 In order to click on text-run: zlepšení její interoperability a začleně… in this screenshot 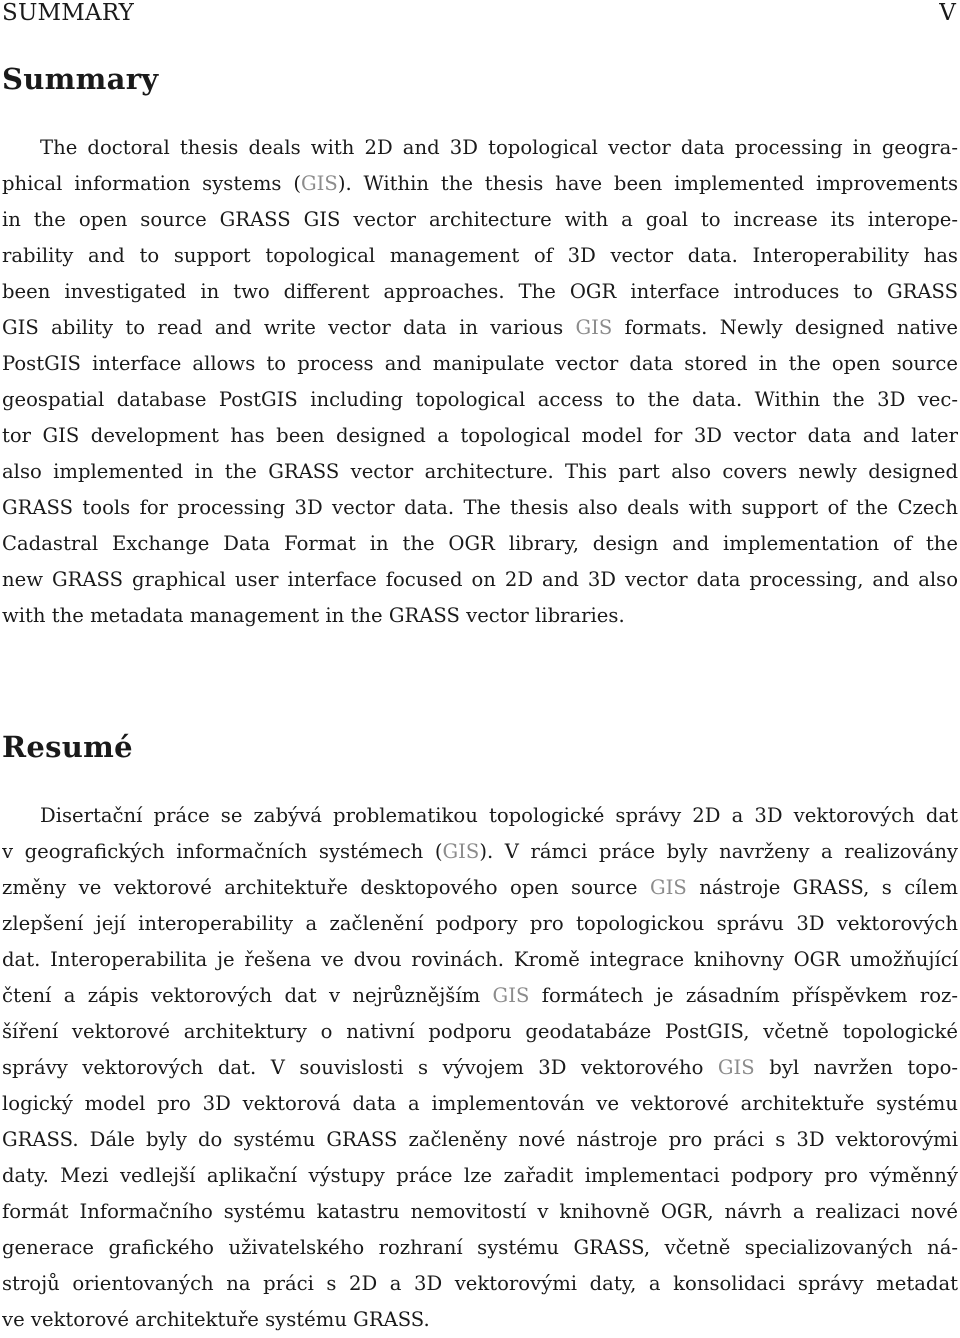, I will do `click(480, 923)`.